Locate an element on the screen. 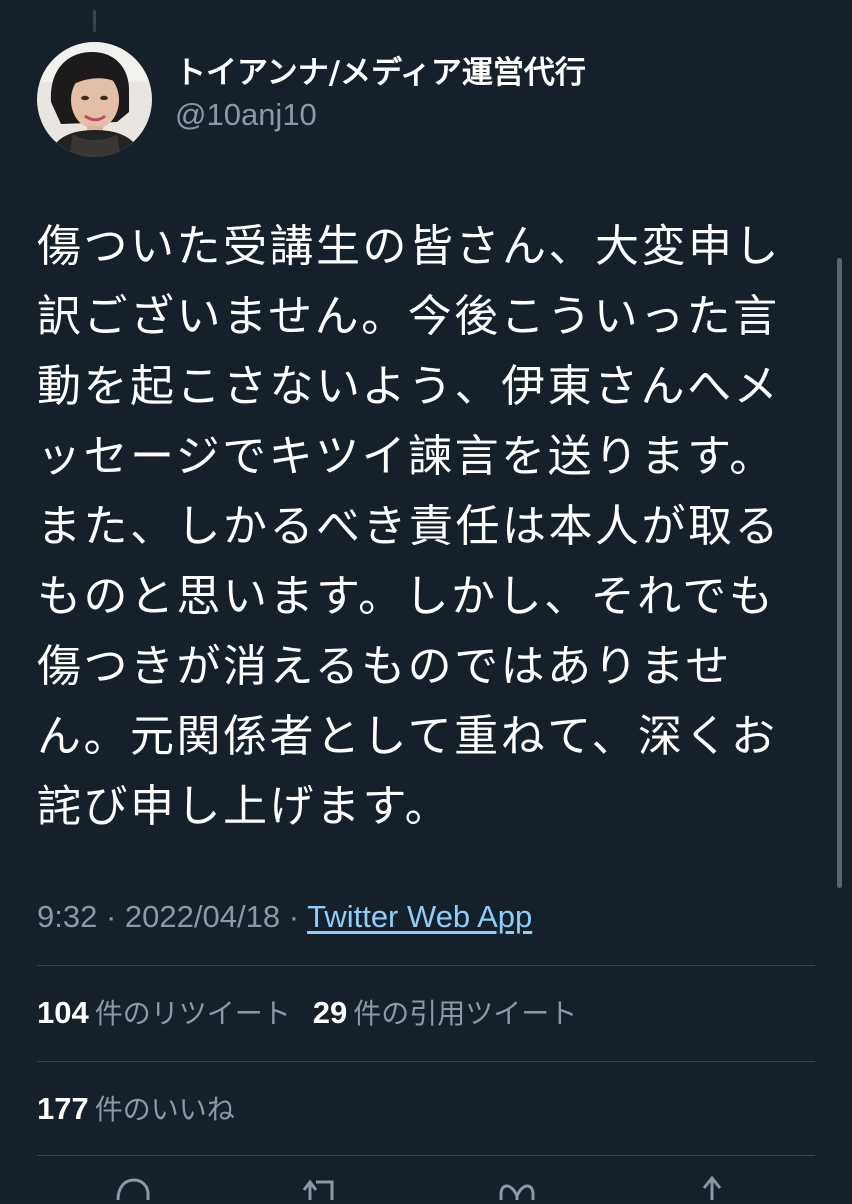  avatar-image is located at coordinates (94, 99).